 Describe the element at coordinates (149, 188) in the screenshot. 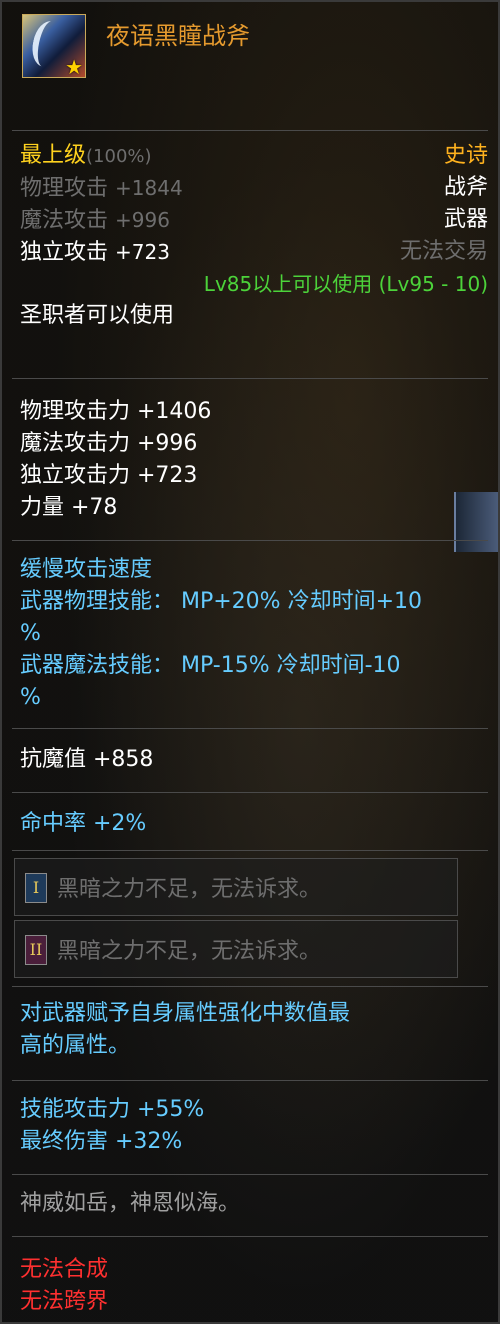

I see `stat-value: +1844` at that location.